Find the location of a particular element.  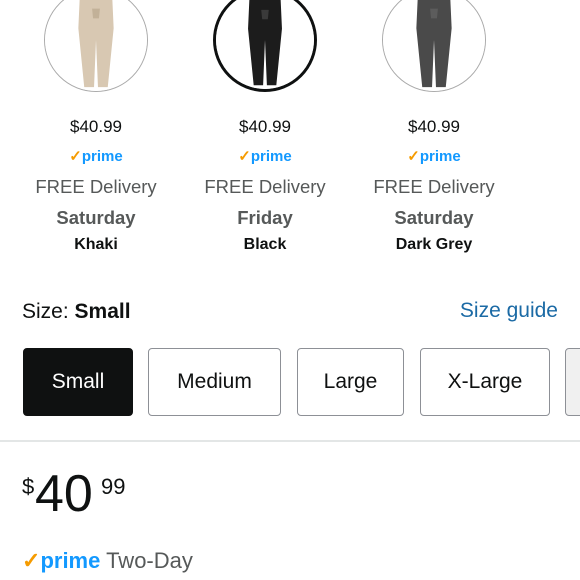

prime-shipping: ✓prime Two-Day is located at coordinates (107, 561).